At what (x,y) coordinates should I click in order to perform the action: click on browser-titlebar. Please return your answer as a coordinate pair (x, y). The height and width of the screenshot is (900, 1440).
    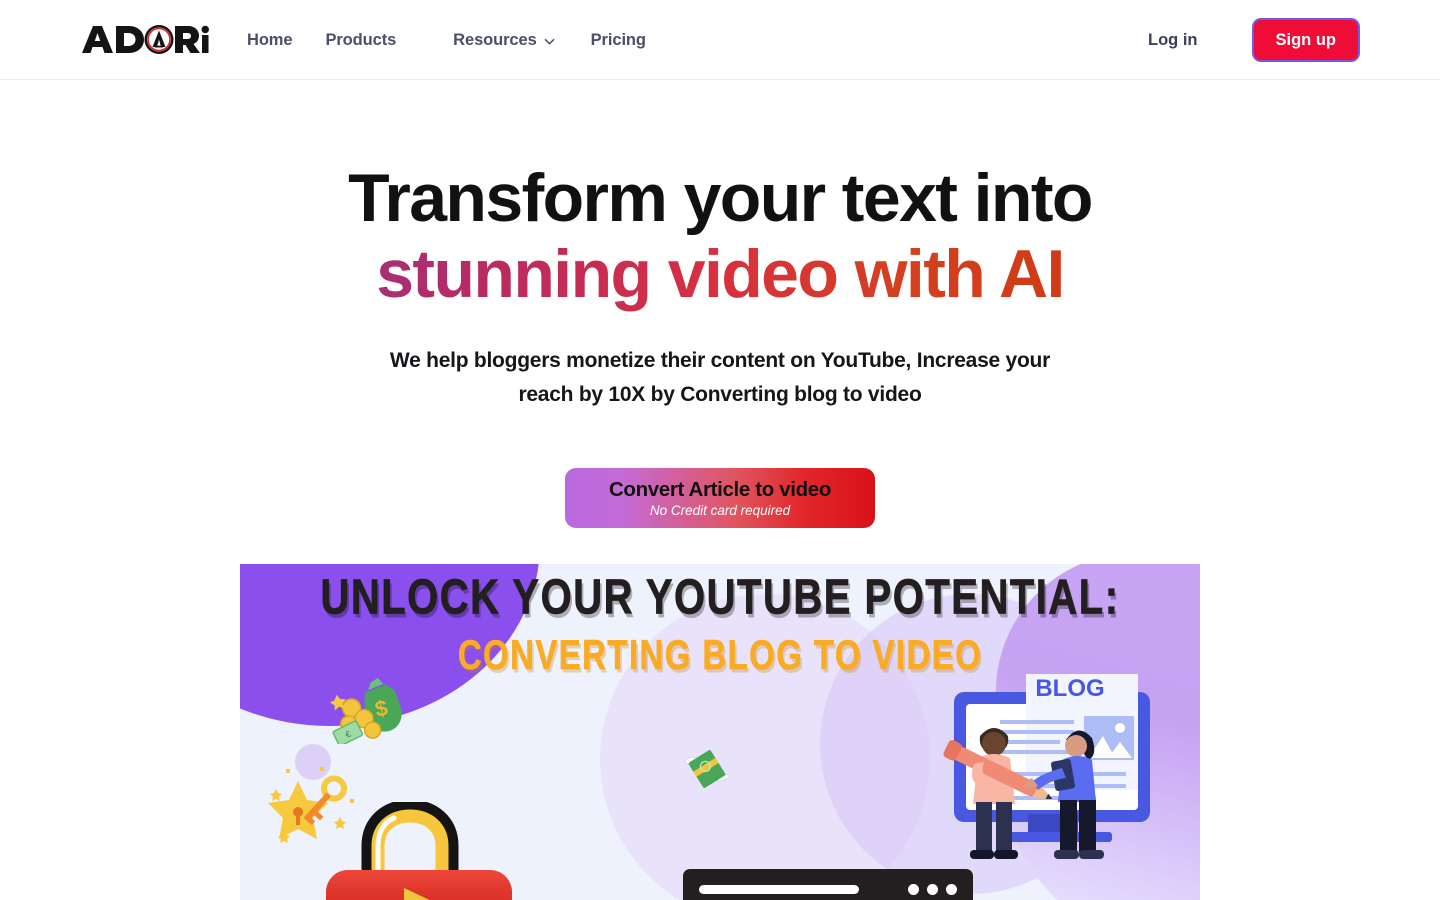
    Looking at the image, I should click on (828, 884).